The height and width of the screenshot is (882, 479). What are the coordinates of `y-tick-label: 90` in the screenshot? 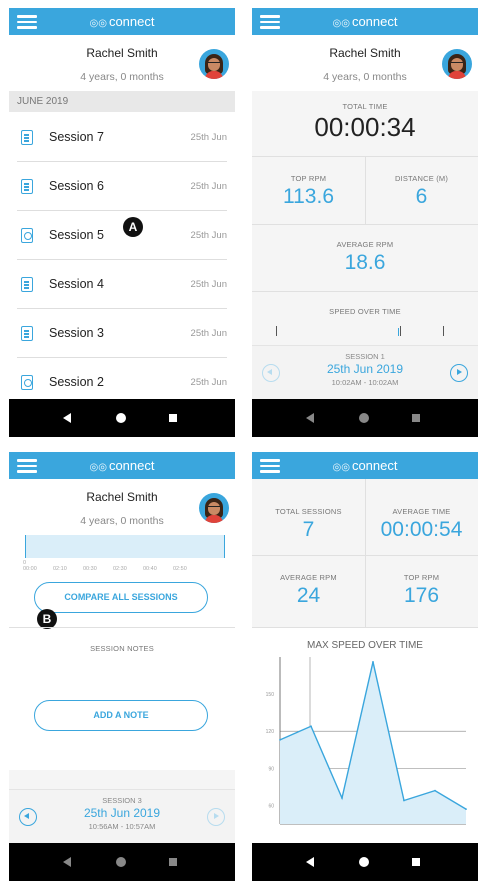 It's located at (271, 769).